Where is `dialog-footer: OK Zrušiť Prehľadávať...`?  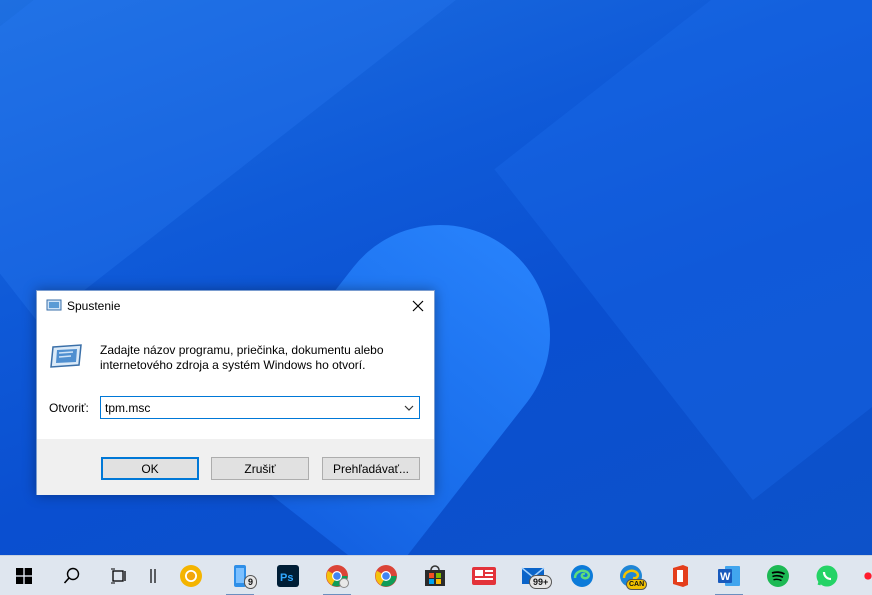
dialog-footer: OK Zrušiť Prehľadávať... is located at coordinates (235, 467).